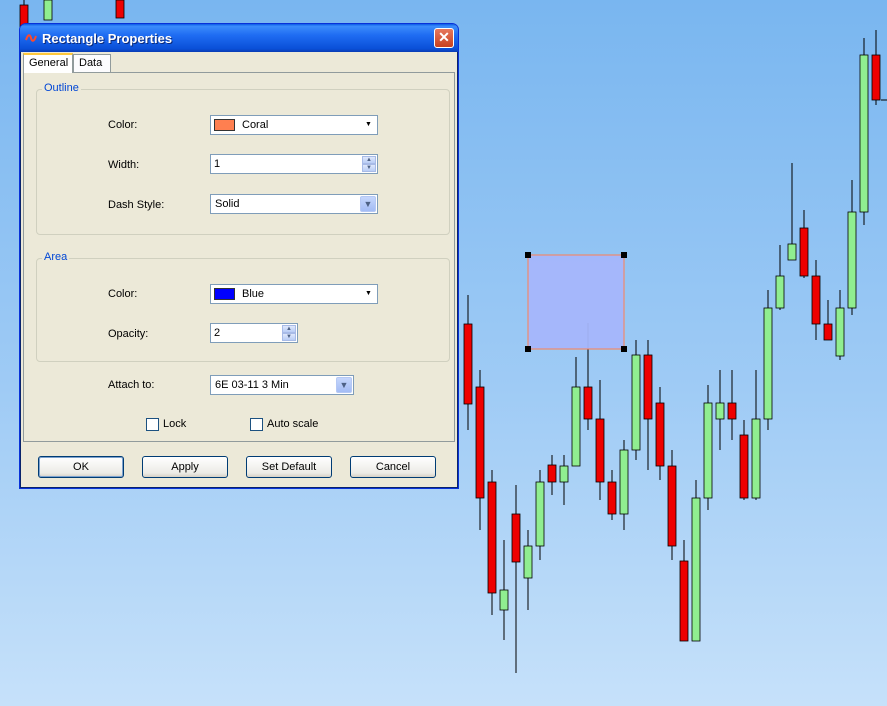  Describe the element at coordinates (294, 294) in the screenshot. I see `area-color-select: Blue ▼` at that location.